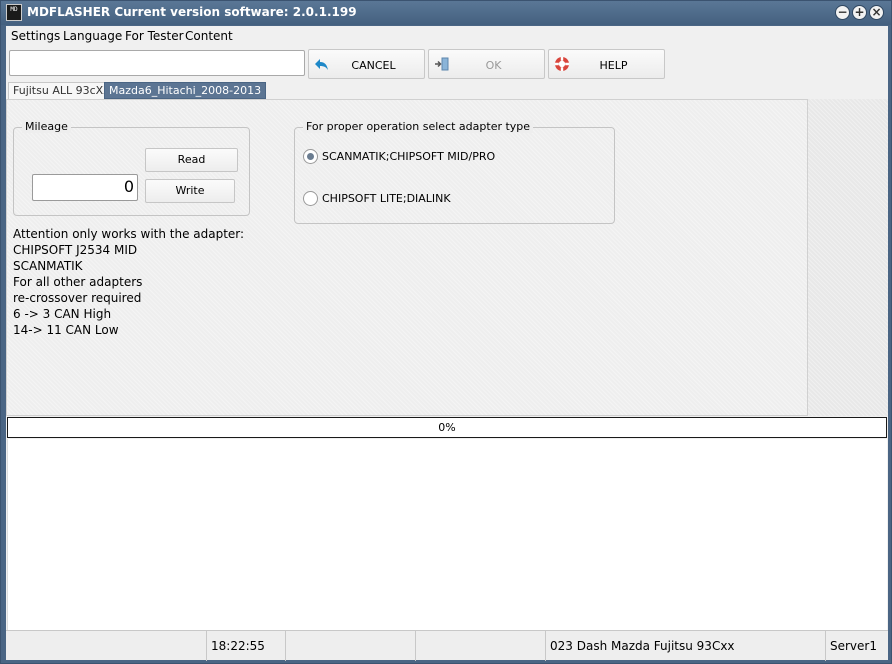 The image size is (892, 664). I want to click on note-line: 14-> 11 CAN Low, so click(66, 330).